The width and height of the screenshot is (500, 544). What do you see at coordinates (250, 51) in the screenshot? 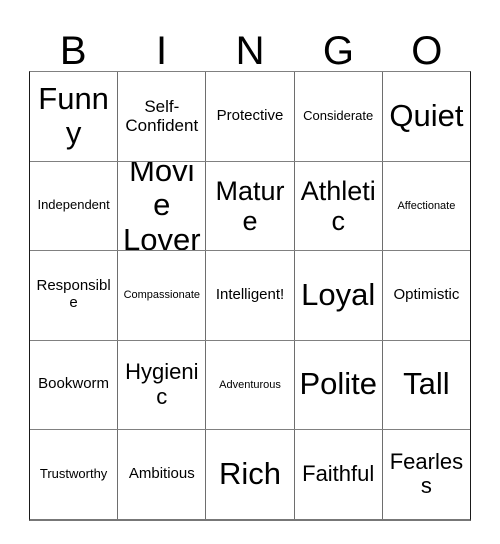
I see `bingo-header-letter: N` at bounding box center [250, 51].